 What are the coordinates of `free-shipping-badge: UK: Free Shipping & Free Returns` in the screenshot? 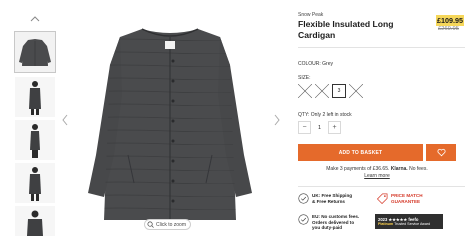 It's located at (325, 198).